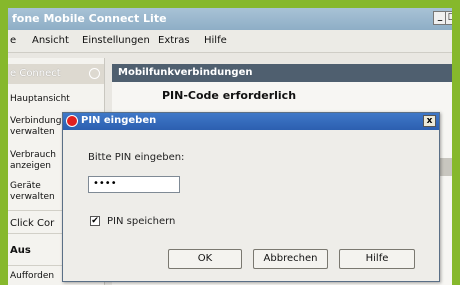 Image resolution: width=460 pixels, height=285 pixels. Describe the element at coordinates (94, 73) in the screenshot. I see `sidebar-collapse-icon` at that location.